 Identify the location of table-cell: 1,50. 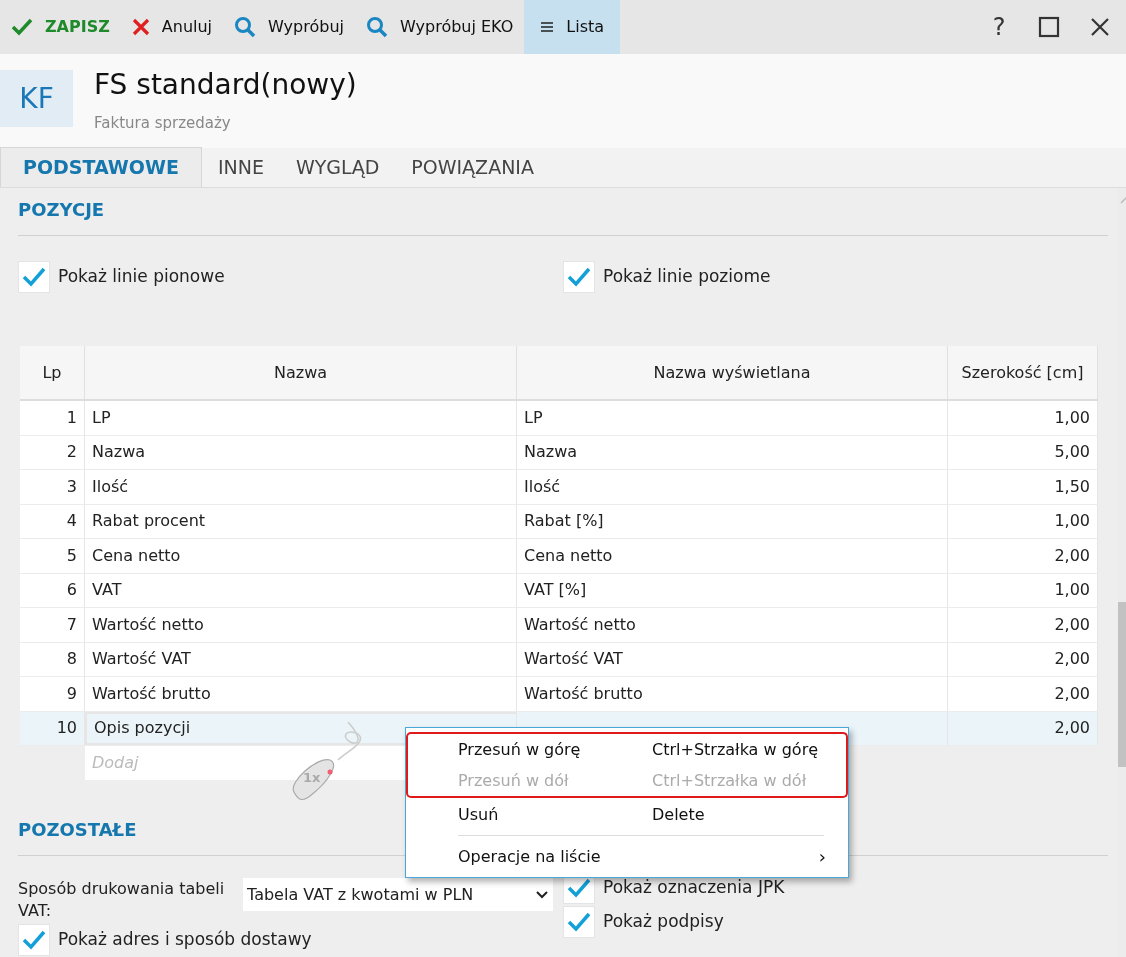
(1023, 487).